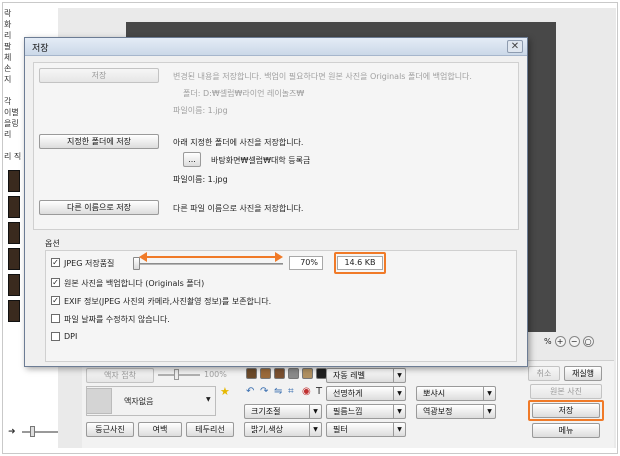  Describe the element at coordinates (319, 391) in the screenshot. I see `text-icon: T` at that location.